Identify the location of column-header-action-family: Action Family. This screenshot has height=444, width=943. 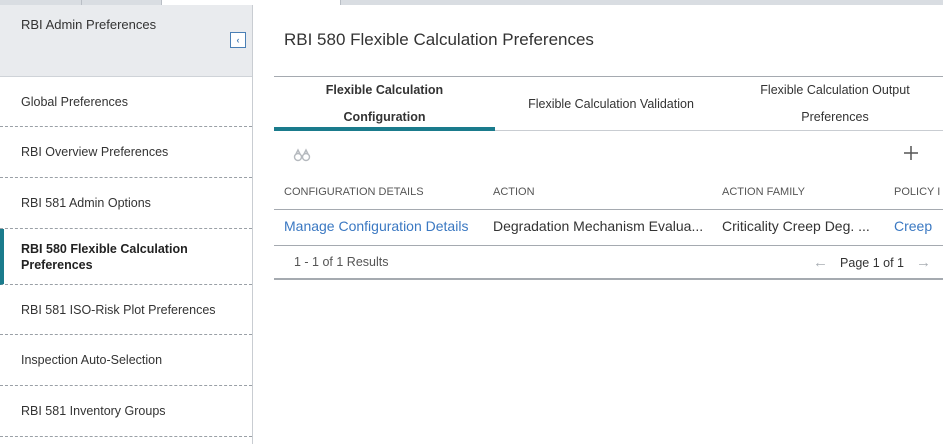
(804, 193).